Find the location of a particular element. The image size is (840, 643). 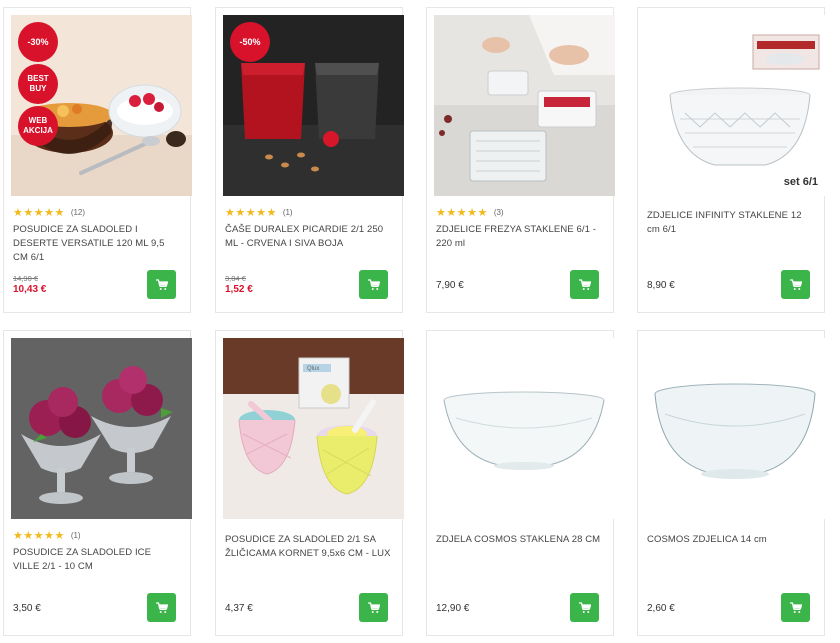

product-title: ZDJELICE FREZYA STAKLENE 6/1 - 220 ml is located at coordinates (519, 237).